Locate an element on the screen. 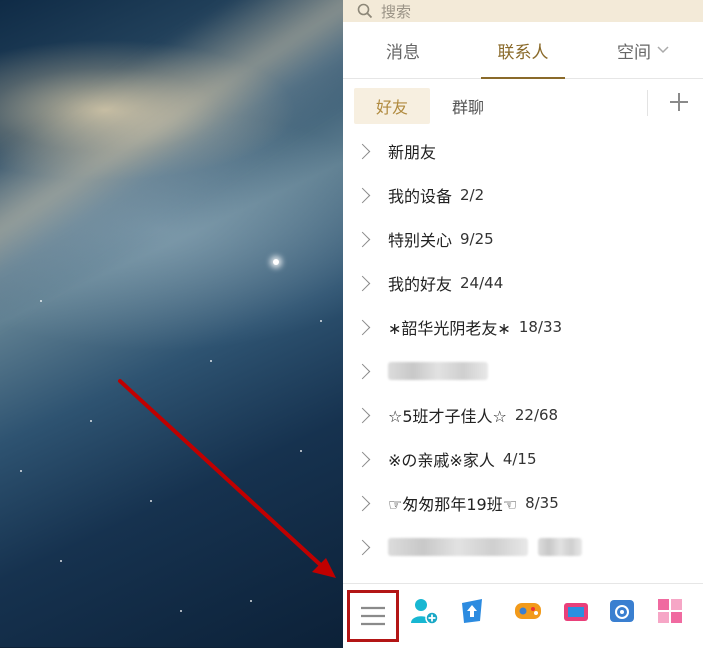  screenshot-button is located at coordinates (576, 611).